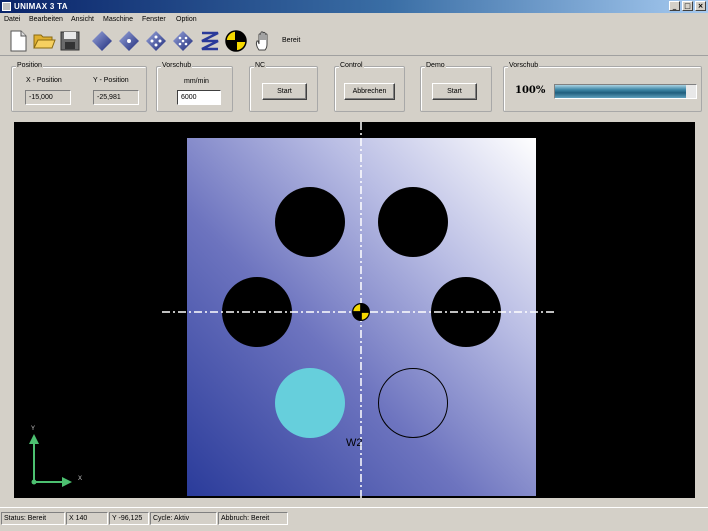 Image resolution: width=708 pixels, height=531 pixels. What do you see at coordinates (12, 19) in the screenshot?
I see `menu-datei: Datei` at bounding box center [12, 19].